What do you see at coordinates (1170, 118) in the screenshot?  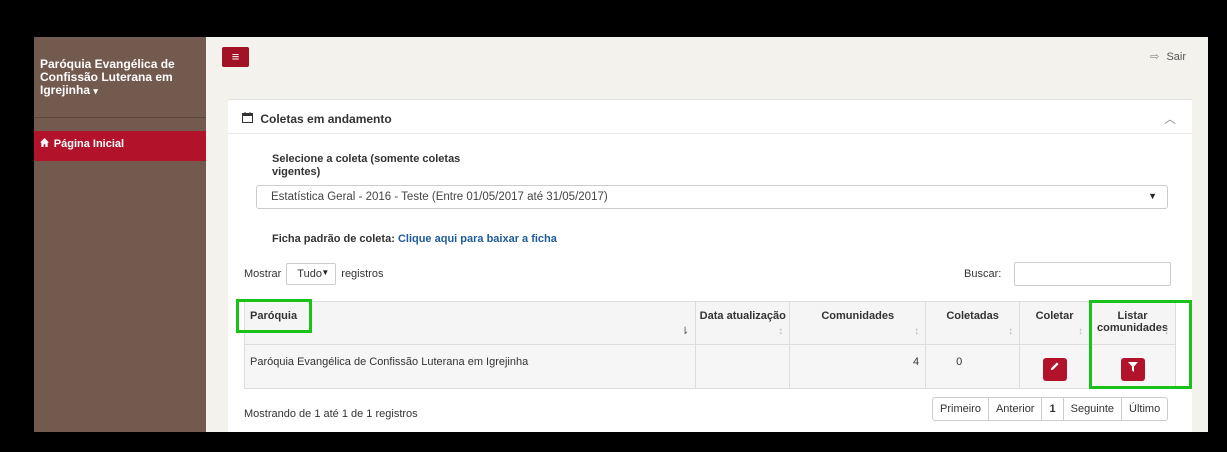 I see `collapse-icon: ︿` at bounding box center [1170, 118].